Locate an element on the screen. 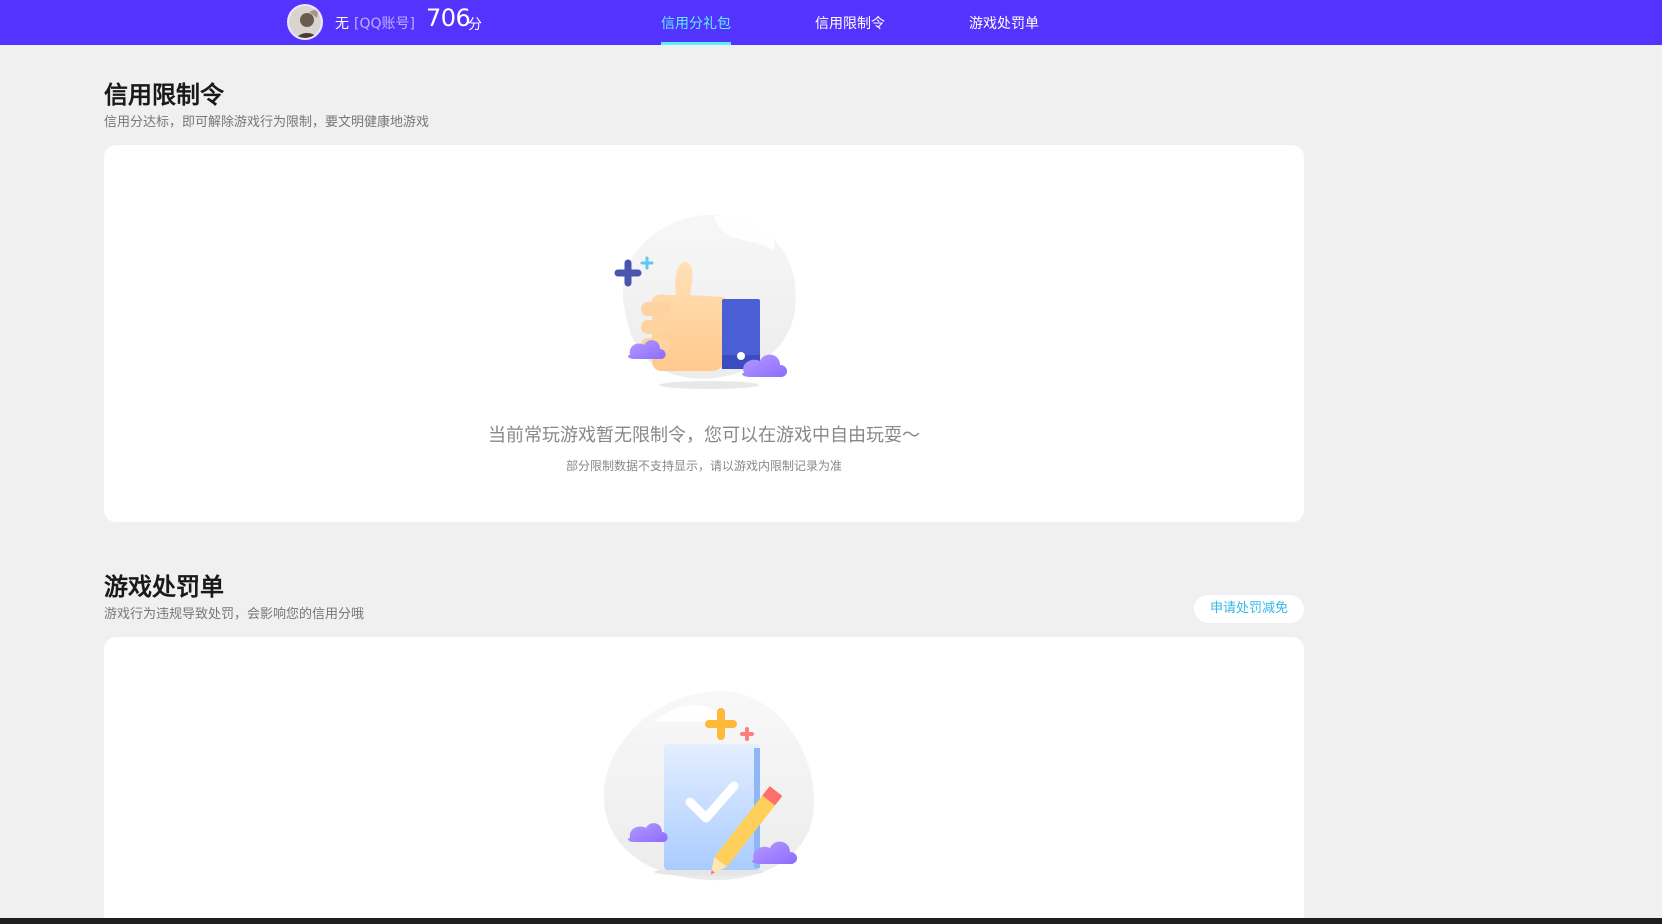  restriction-section-title: 信用限制令 is located at coordinates (164, 95).